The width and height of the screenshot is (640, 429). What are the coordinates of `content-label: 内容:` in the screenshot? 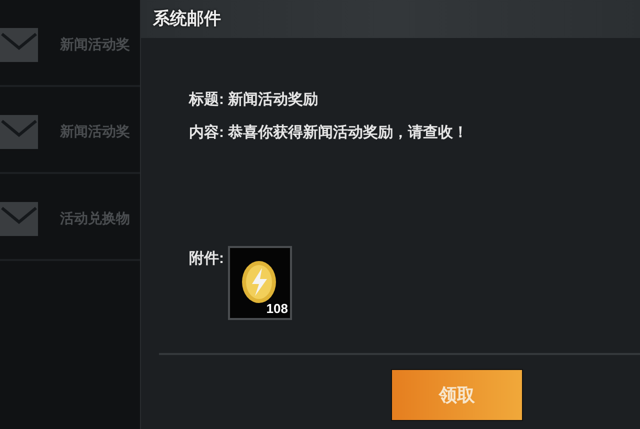 It's located at (206, 132).